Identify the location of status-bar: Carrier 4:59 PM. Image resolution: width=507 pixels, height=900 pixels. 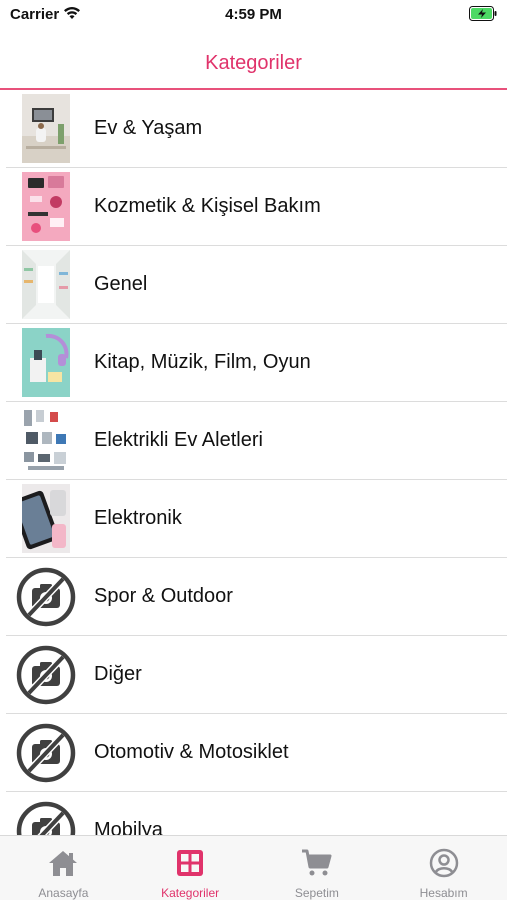
(253, 15).